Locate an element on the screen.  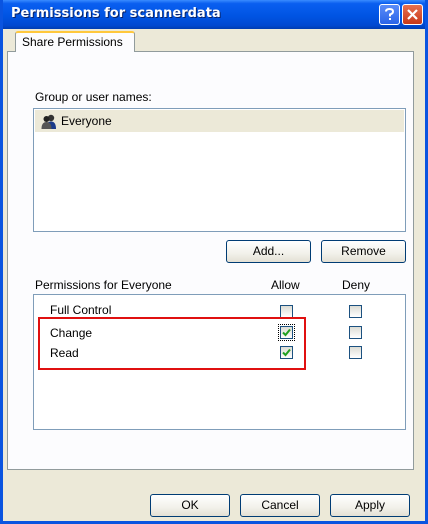
close-icon is located at coordinates (412, 14).